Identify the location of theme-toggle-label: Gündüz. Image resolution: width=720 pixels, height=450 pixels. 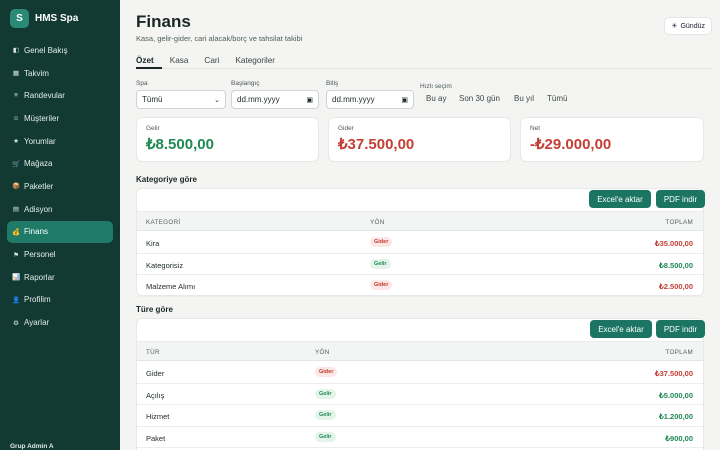
(692, 26).